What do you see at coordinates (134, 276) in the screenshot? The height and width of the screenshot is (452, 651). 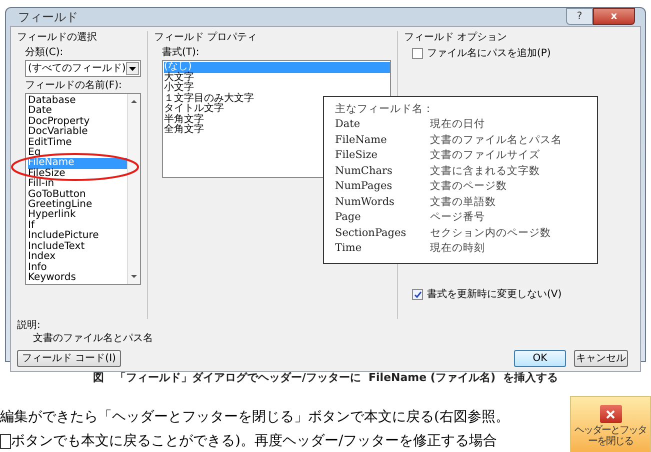 I see `scroll-down-icon` at bounding box center [134, 276].